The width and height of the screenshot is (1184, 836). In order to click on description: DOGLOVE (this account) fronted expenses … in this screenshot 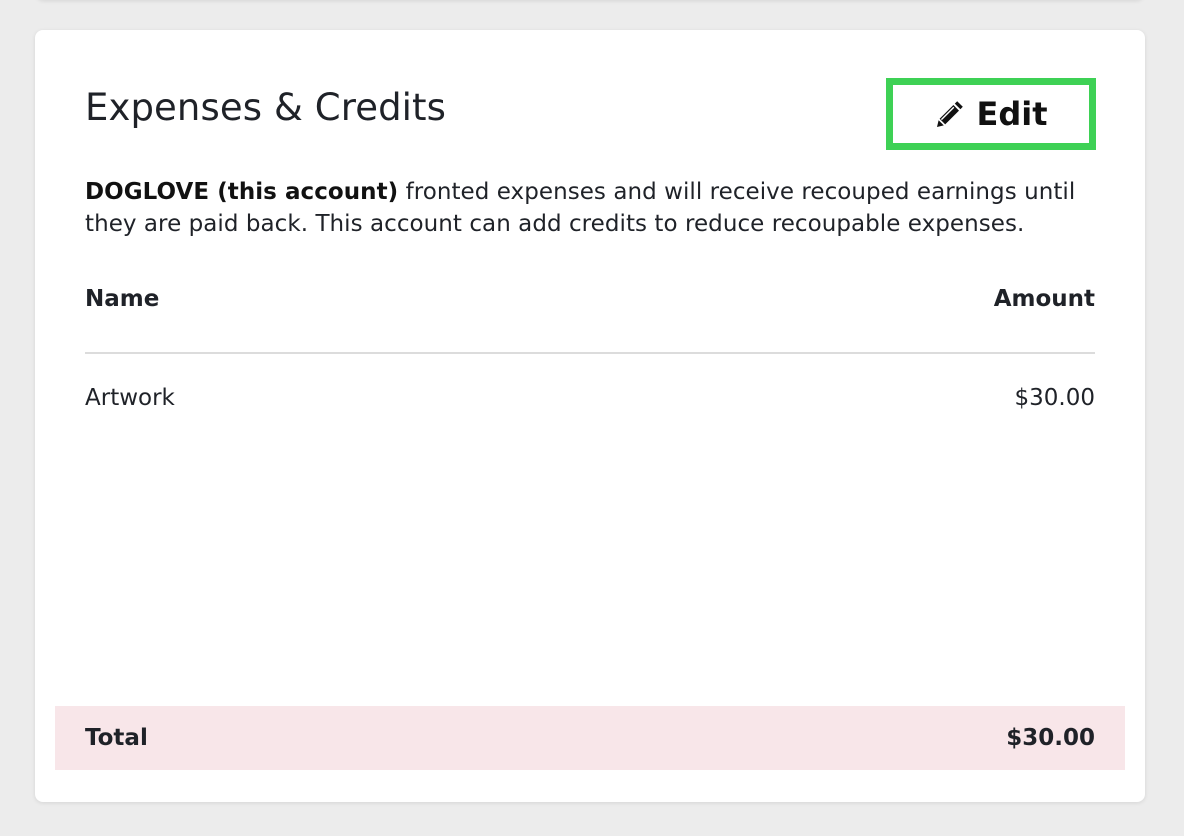, I will do `click(595, 208)`.